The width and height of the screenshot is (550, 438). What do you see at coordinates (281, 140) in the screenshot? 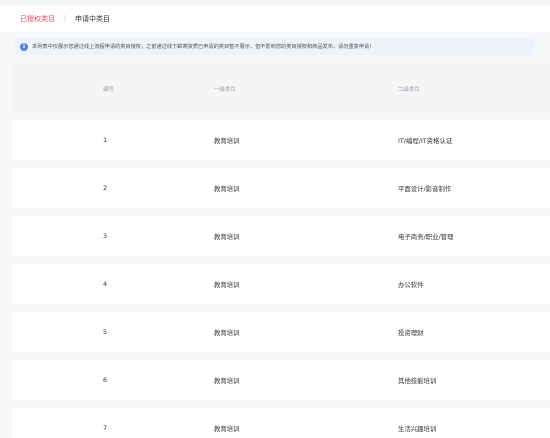
I see `table-row: 1 教育培训 IT/编程/IT资格认证` at bounding box center [281, 140].